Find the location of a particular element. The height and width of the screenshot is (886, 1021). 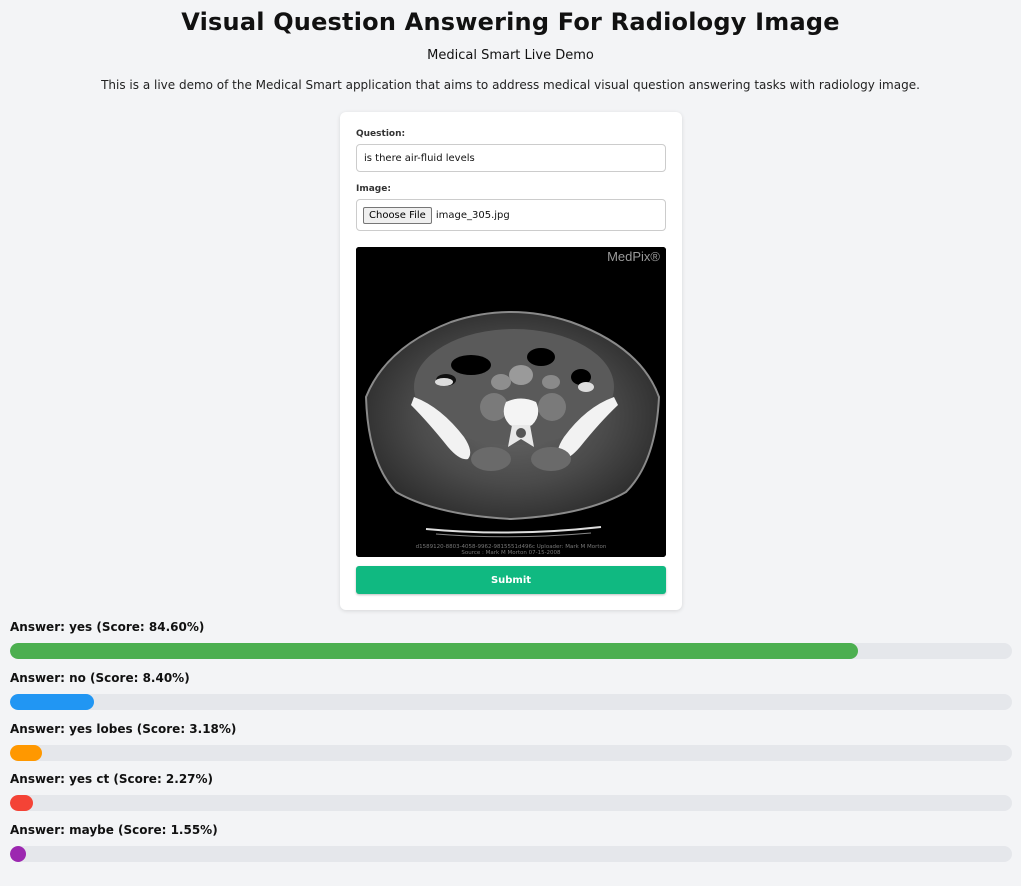

answer-result: Answer: yes lobes (Score: 3.18%) is located at coordinates (511, 741).